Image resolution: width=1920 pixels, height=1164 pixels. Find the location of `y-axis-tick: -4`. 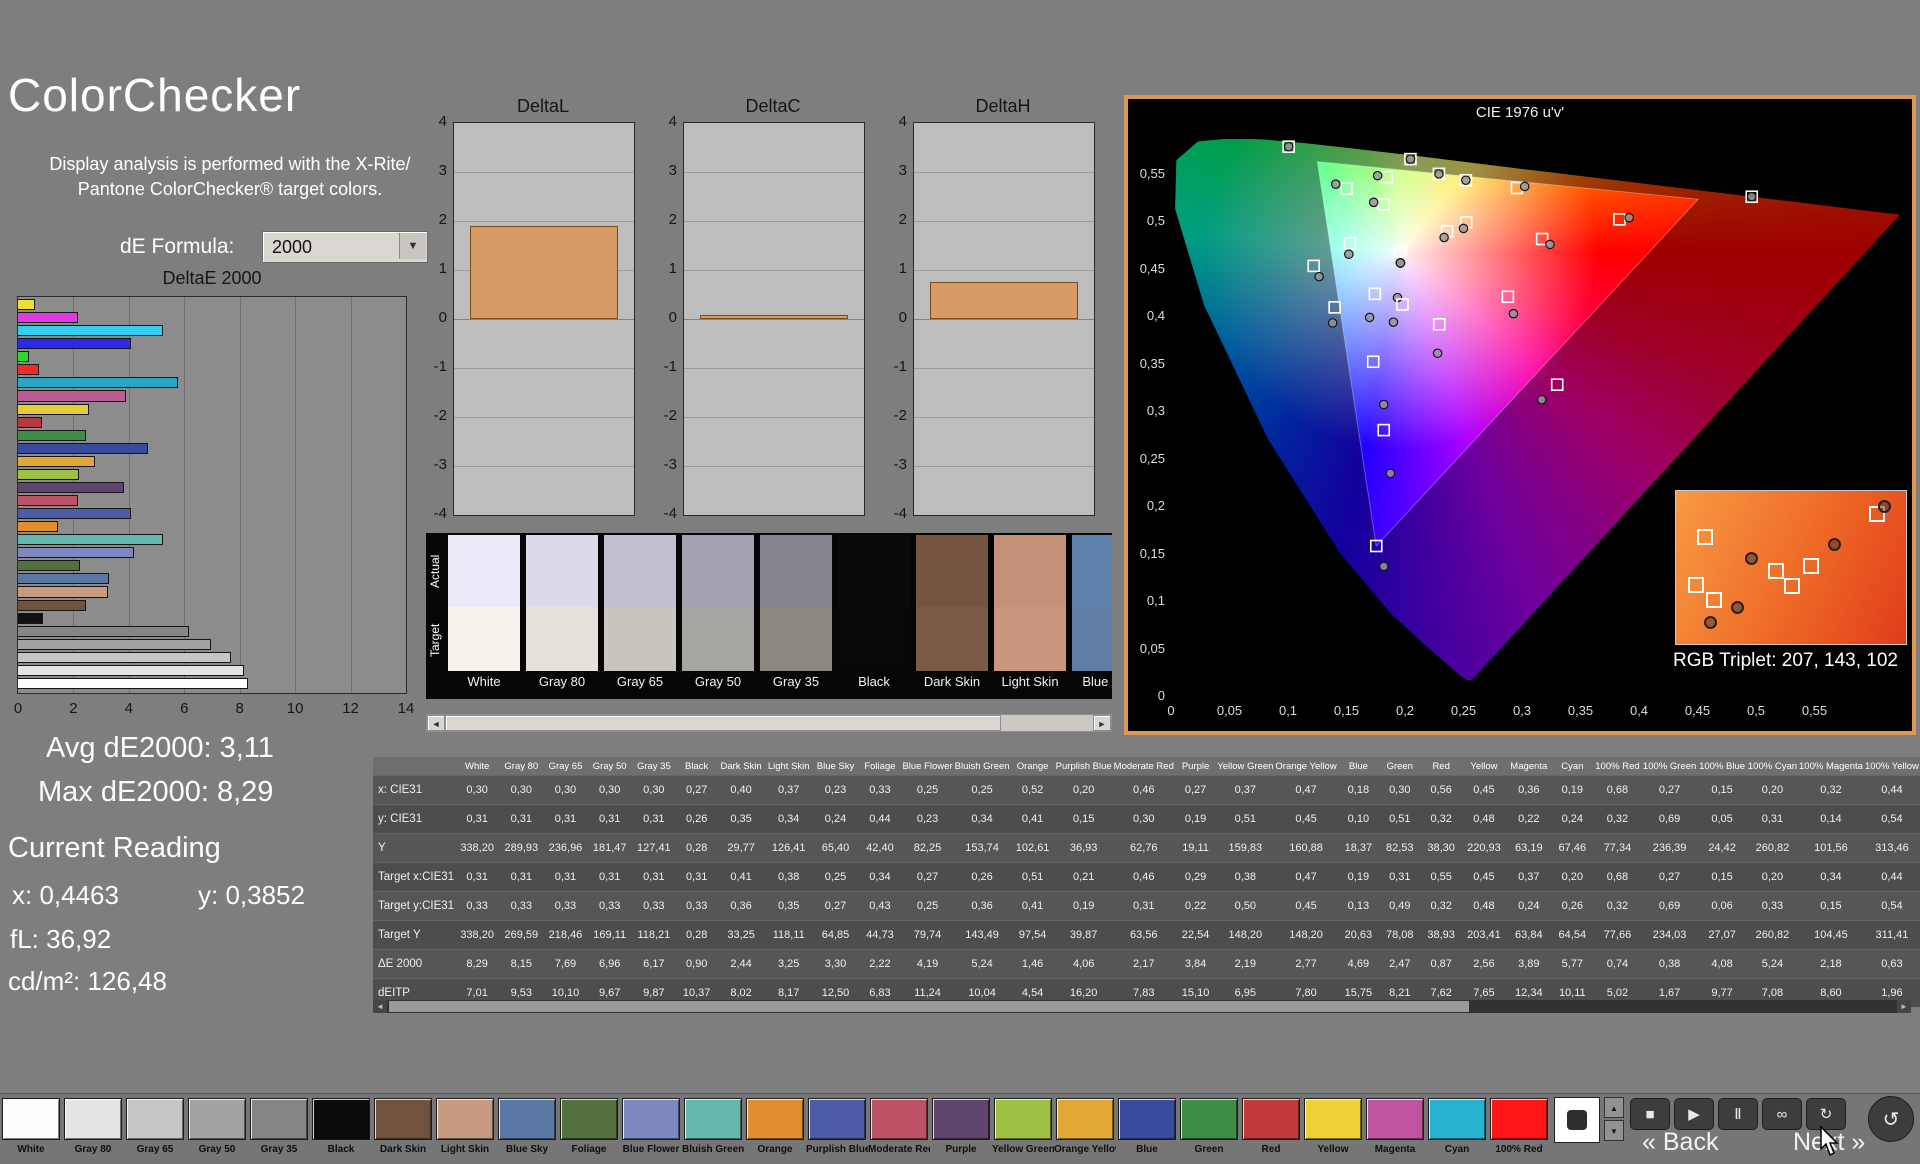

y-axis-tick: -4 is located at coordinates (900, 513).